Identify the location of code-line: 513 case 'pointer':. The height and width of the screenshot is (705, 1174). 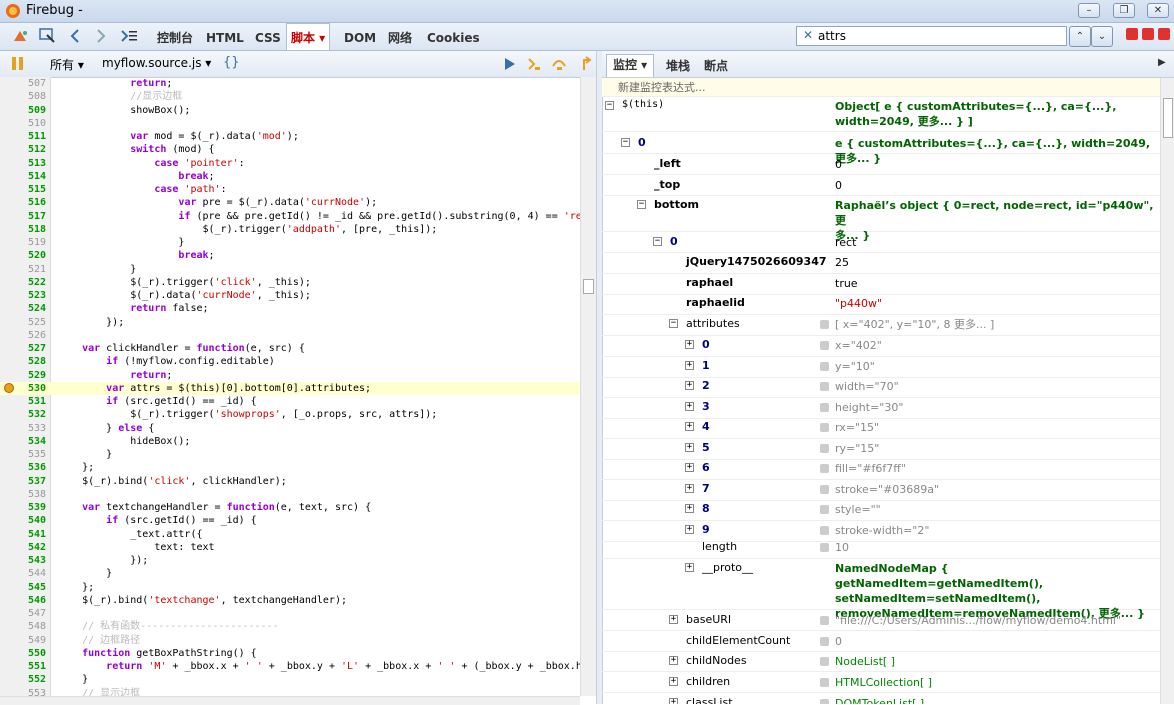
(290, 163).